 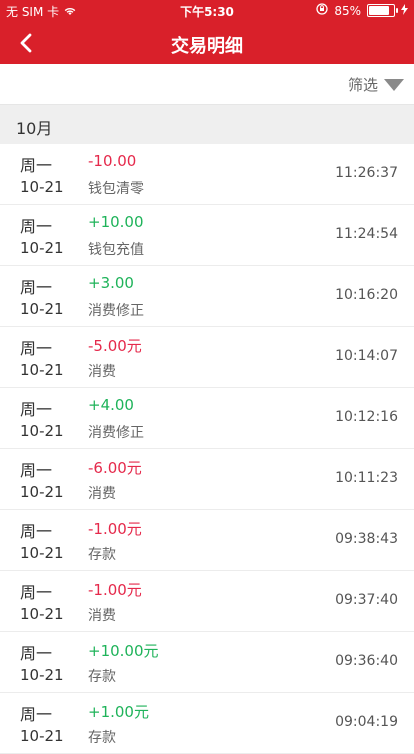 What do you see at coordinates (366, 600) in the screenshot?
I see `transaction-time: 09:37:40` at bounding box center [366, 600].